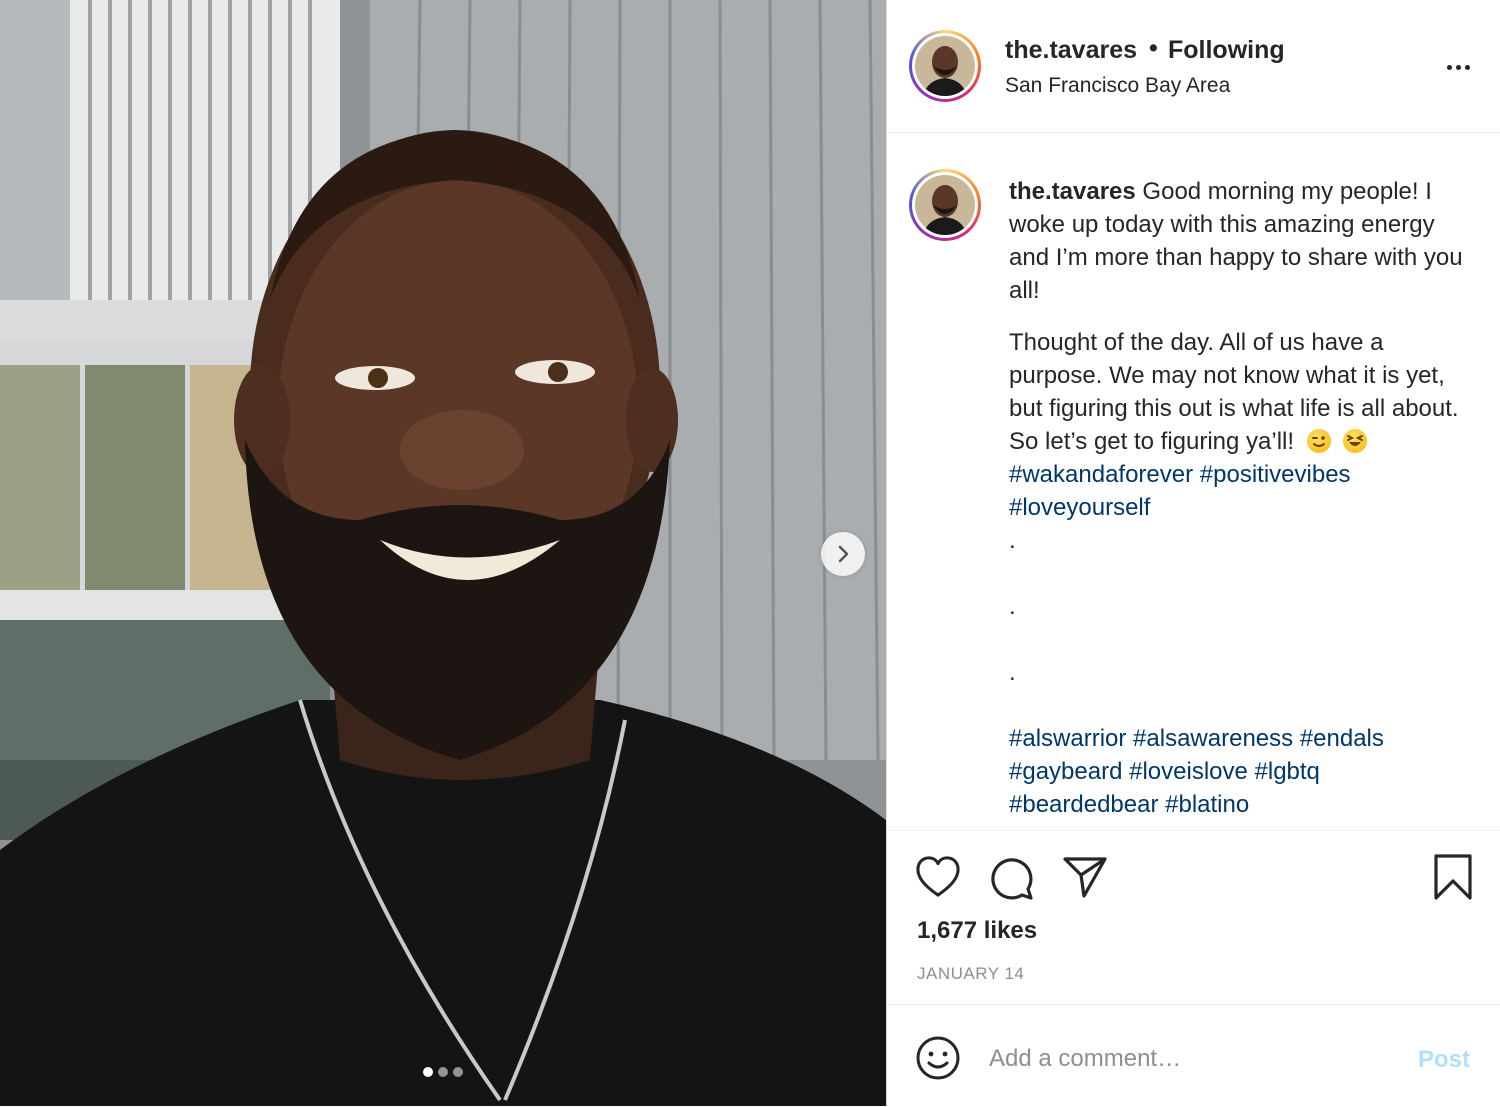  Describe the element at coordinates (1071, 50) in the screenshot. I see `header-username: the.tavares` at that location.